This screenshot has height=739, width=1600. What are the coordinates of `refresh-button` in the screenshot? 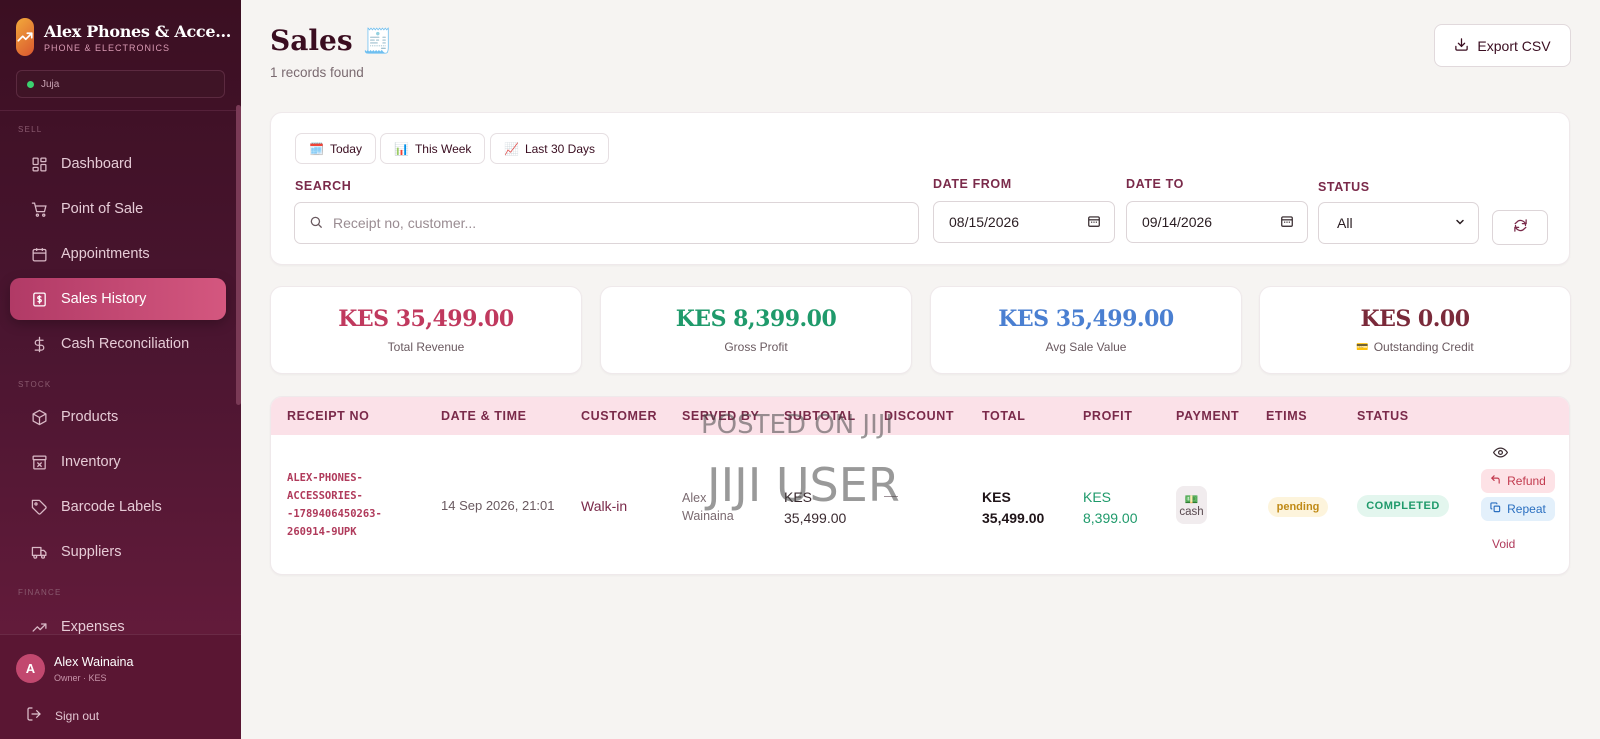 It's located at (1520, 227).